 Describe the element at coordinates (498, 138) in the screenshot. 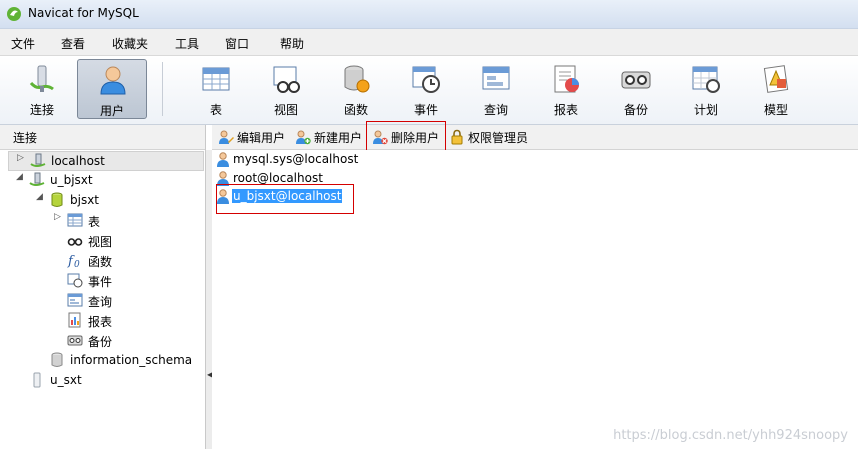

I see `privilege-manager-label: 权限管理员` at that location.